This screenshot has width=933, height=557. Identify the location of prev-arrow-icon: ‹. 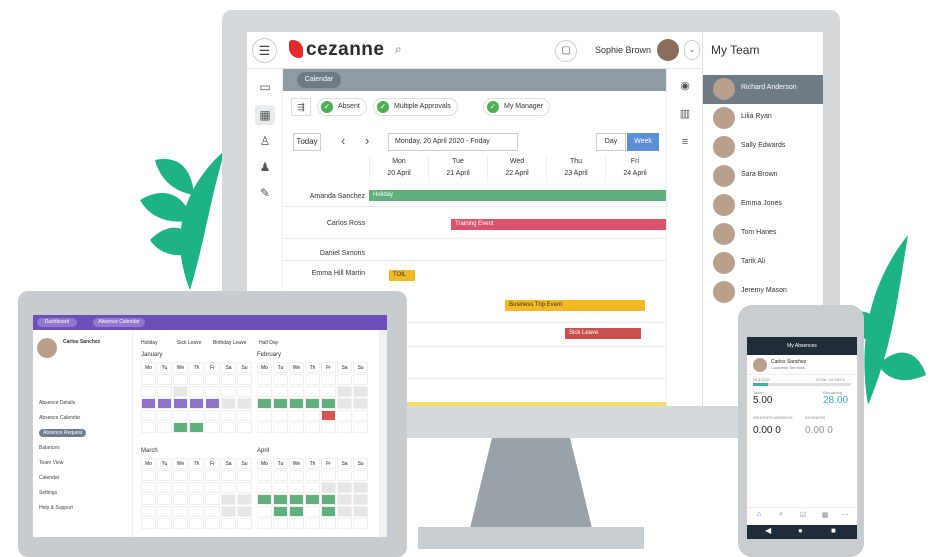
(343, 140).